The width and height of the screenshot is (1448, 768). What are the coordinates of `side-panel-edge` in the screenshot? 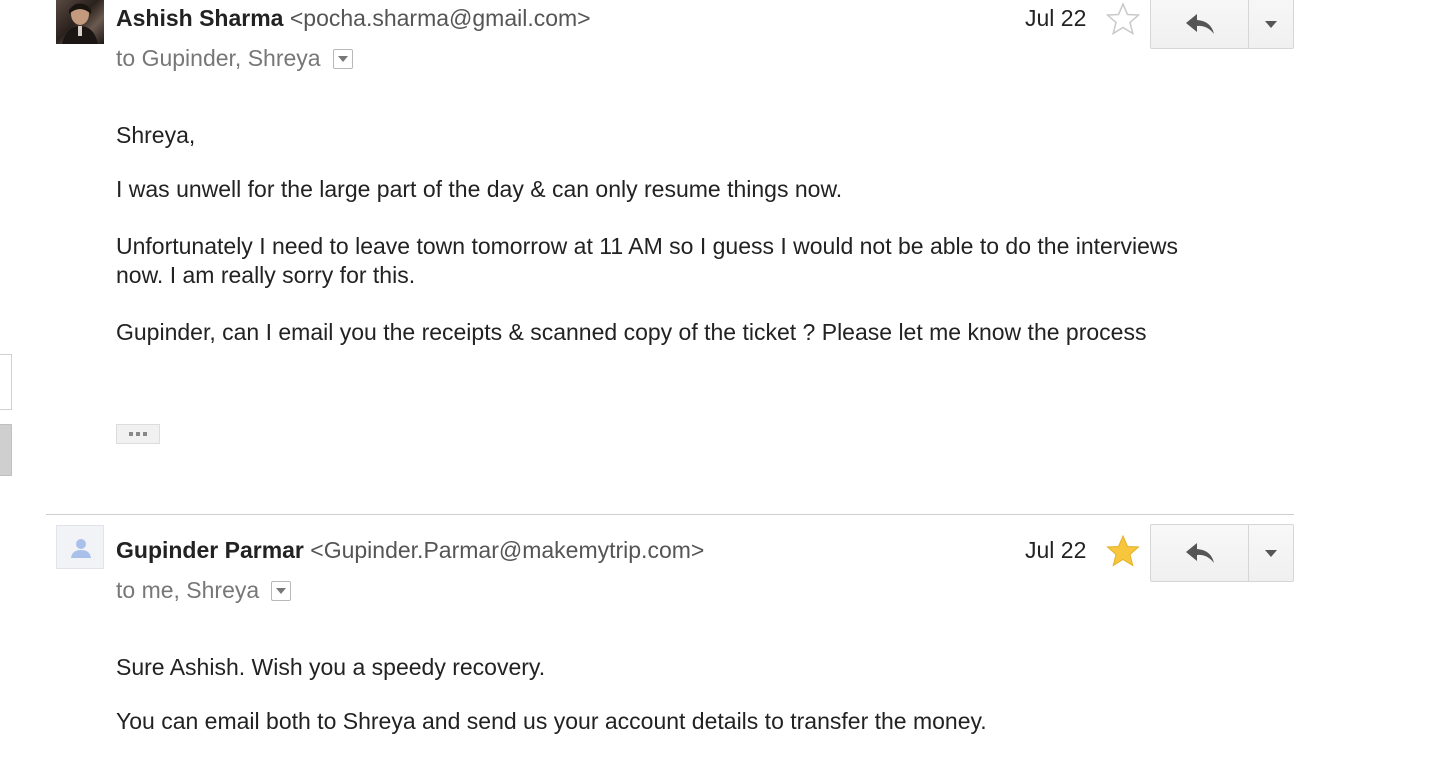 It's located at (6, 382).